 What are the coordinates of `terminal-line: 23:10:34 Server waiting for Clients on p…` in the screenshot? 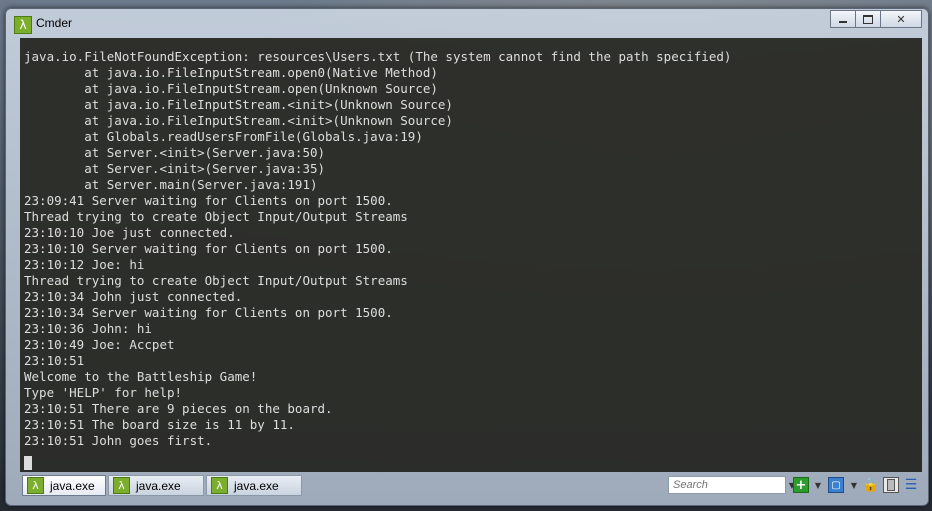 It's located at (208, 312).